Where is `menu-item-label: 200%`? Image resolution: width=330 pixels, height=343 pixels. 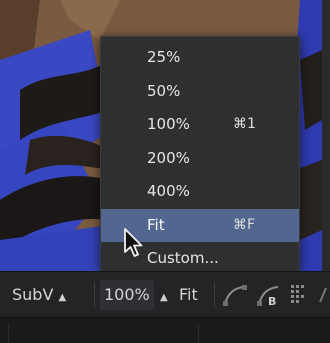
menu-item-label: 200% is located at coordinates (168, 157).